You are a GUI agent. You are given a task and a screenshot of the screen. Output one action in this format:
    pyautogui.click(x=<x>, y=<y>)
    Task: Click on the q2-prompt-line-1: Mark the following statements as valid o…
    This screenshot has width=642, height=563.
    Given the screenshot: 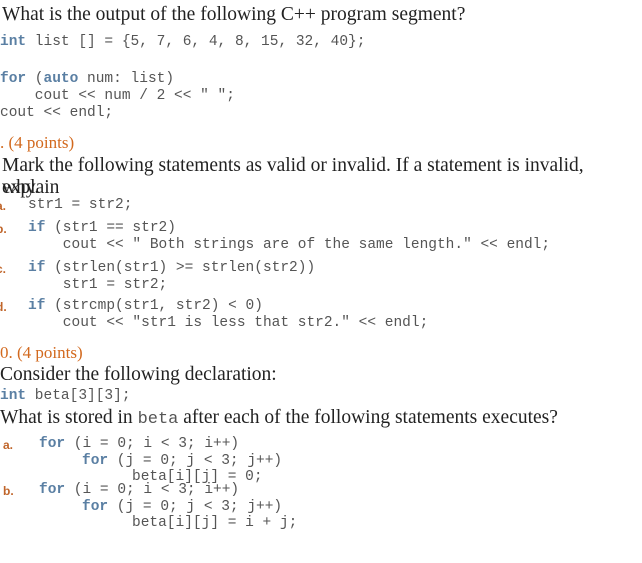 What is the action you would take?
    pyautogui.click(x=293, y=176)
    